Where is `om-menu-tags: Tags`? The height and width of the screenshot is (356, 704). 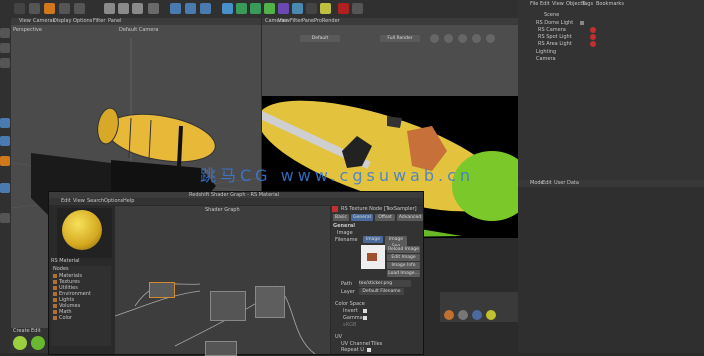
om-menu-tags: Tags is located at coordinates (587, 4).